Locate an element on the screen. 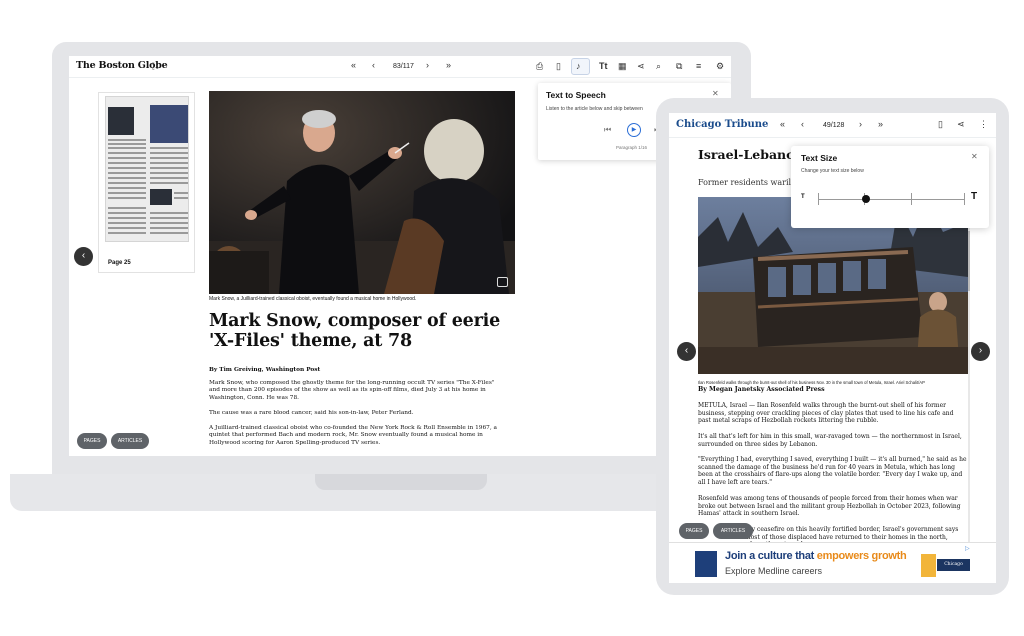  text-to-speech-button is located at coordinates (580, 66).